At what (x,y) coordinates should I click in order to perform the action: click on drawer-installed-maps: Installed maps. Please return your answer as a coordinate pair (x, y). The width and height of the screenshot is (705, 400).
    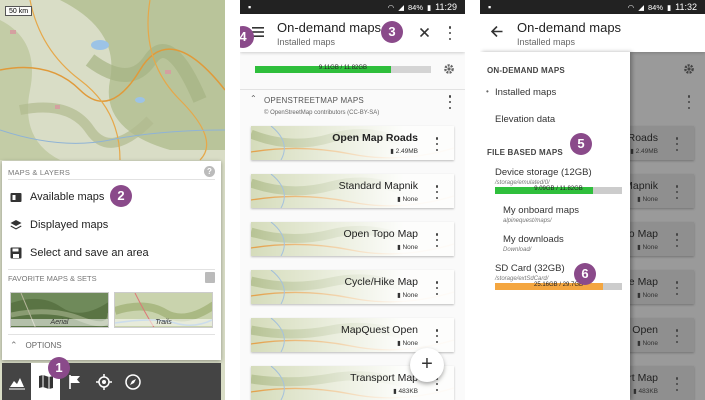
    Looking at the image, I should click on (525, 92).